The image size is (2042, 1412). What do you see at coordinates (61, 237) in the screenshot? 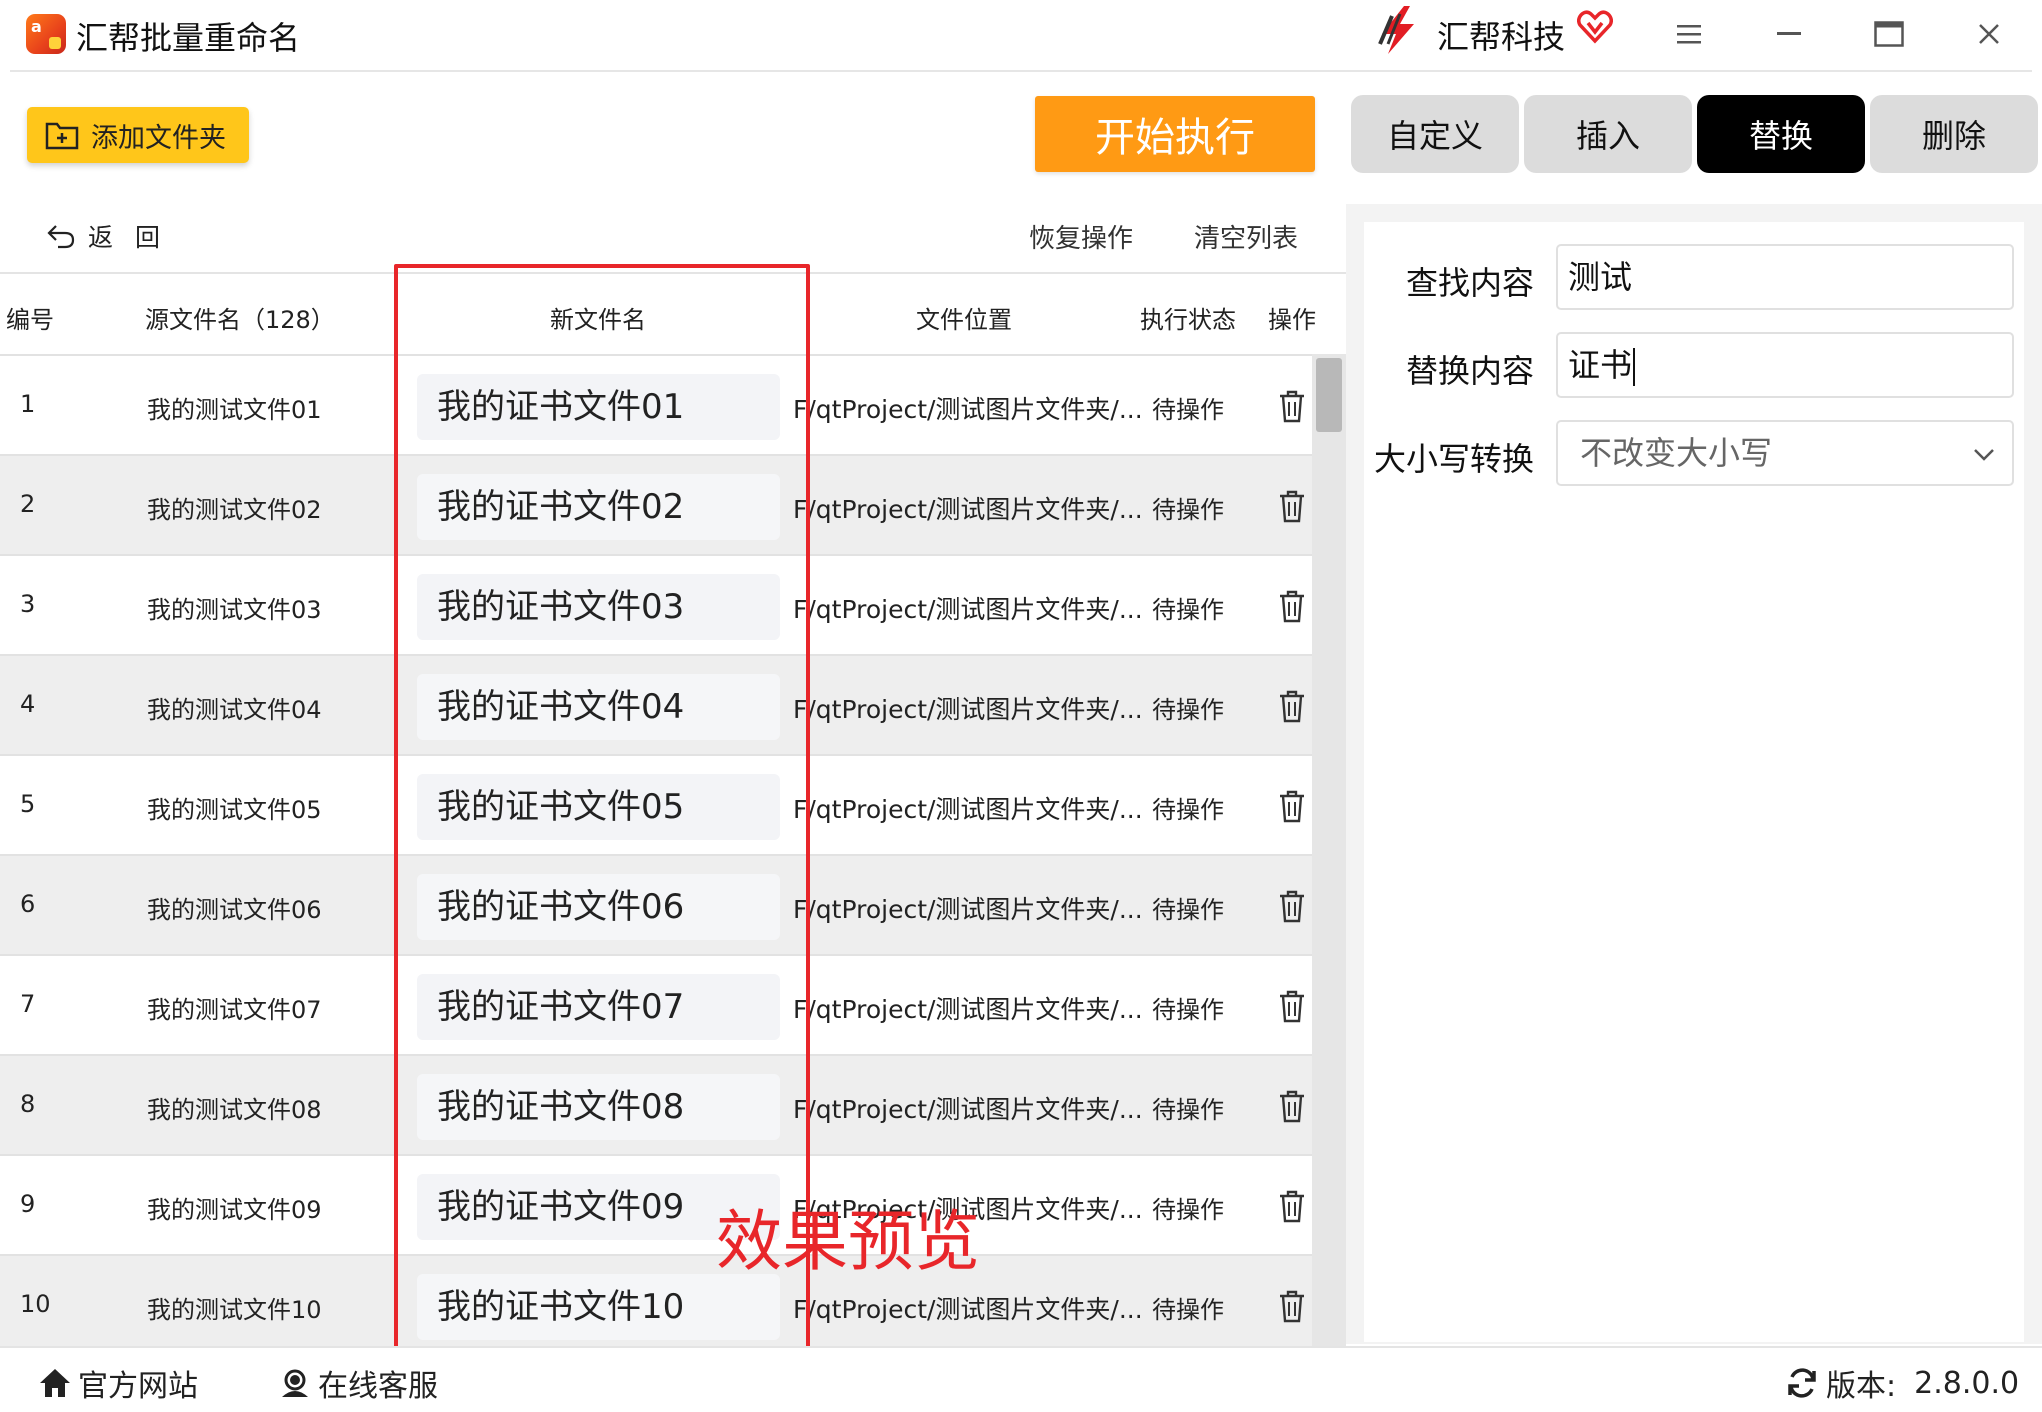
I see `back-arrow-icon` at bounding box center [61, 237].